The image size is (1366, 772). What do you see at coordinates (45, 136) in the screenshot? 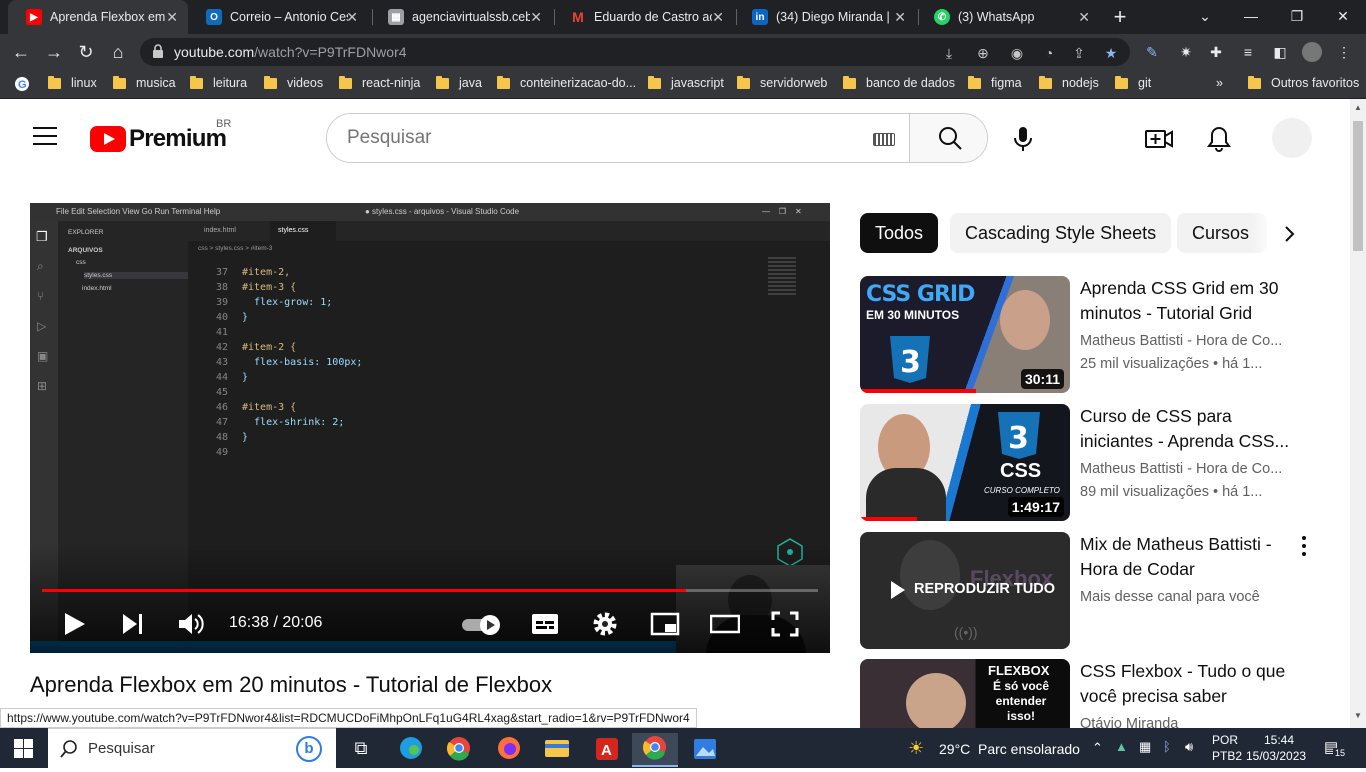
I see `menu-icon` at bounding box center [45, 136].